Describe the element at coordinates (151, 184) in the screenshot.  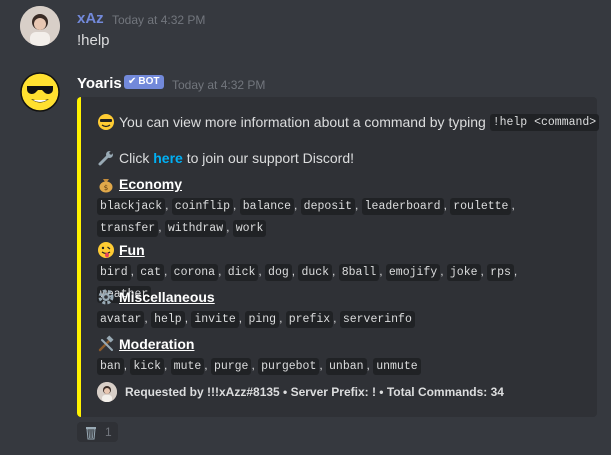
I see `field-title: Economy` at that location.